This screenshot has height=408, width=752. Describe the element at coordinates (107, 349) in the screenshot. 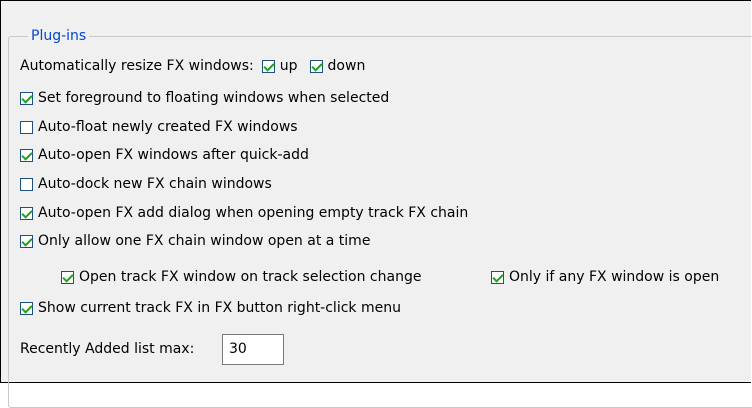

I see `recent-max-label: Recently Added list max:` at that location.